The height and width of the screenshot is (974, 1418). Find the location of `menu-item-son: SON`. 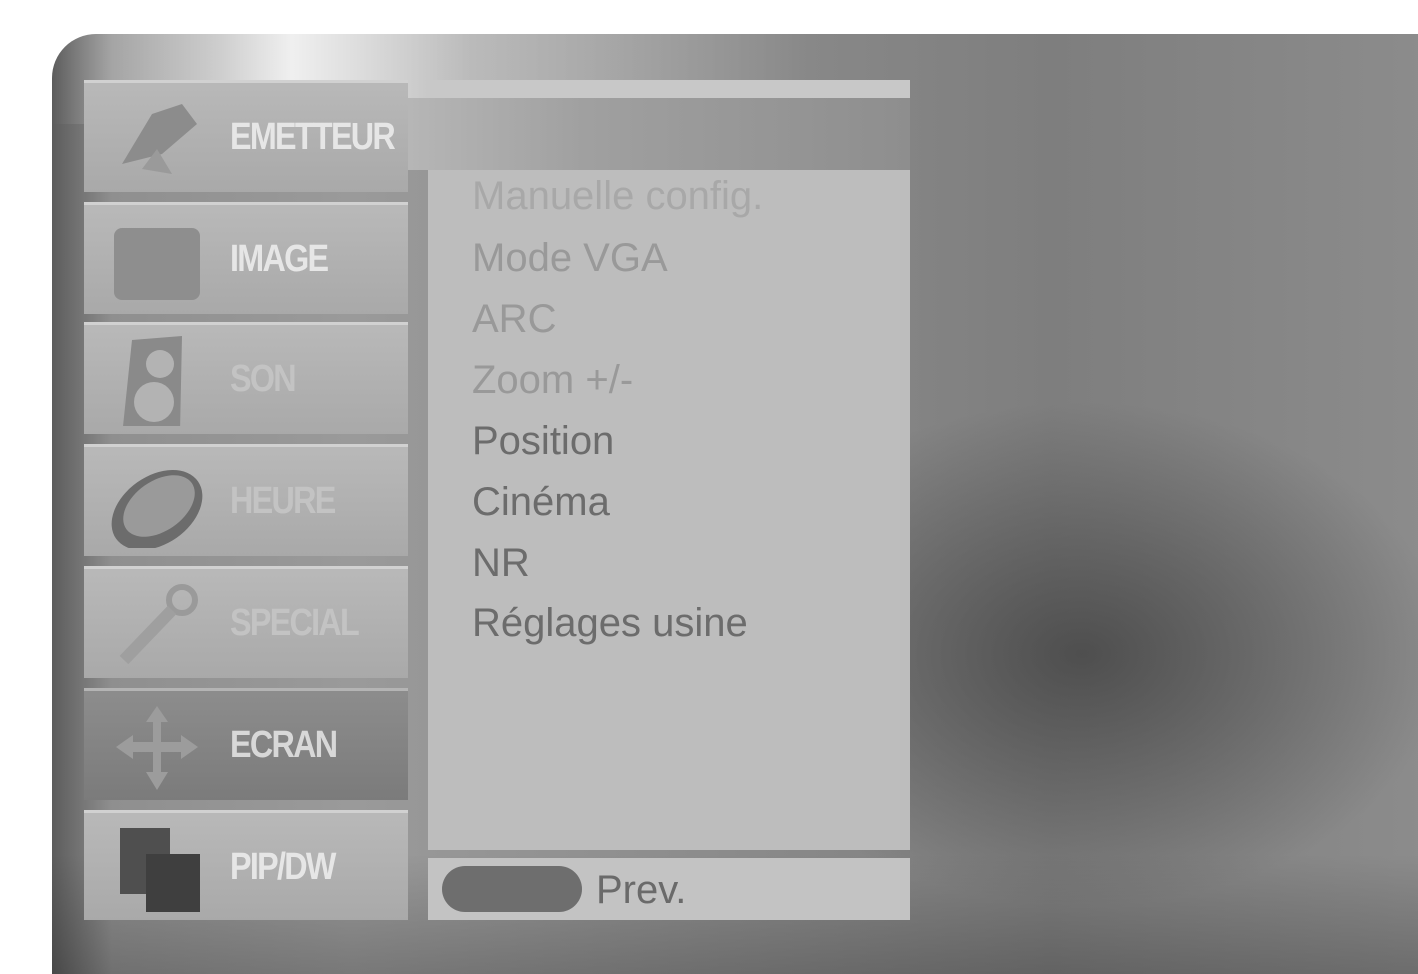

menu-item-son: SON is located at coordinates (246, 378).